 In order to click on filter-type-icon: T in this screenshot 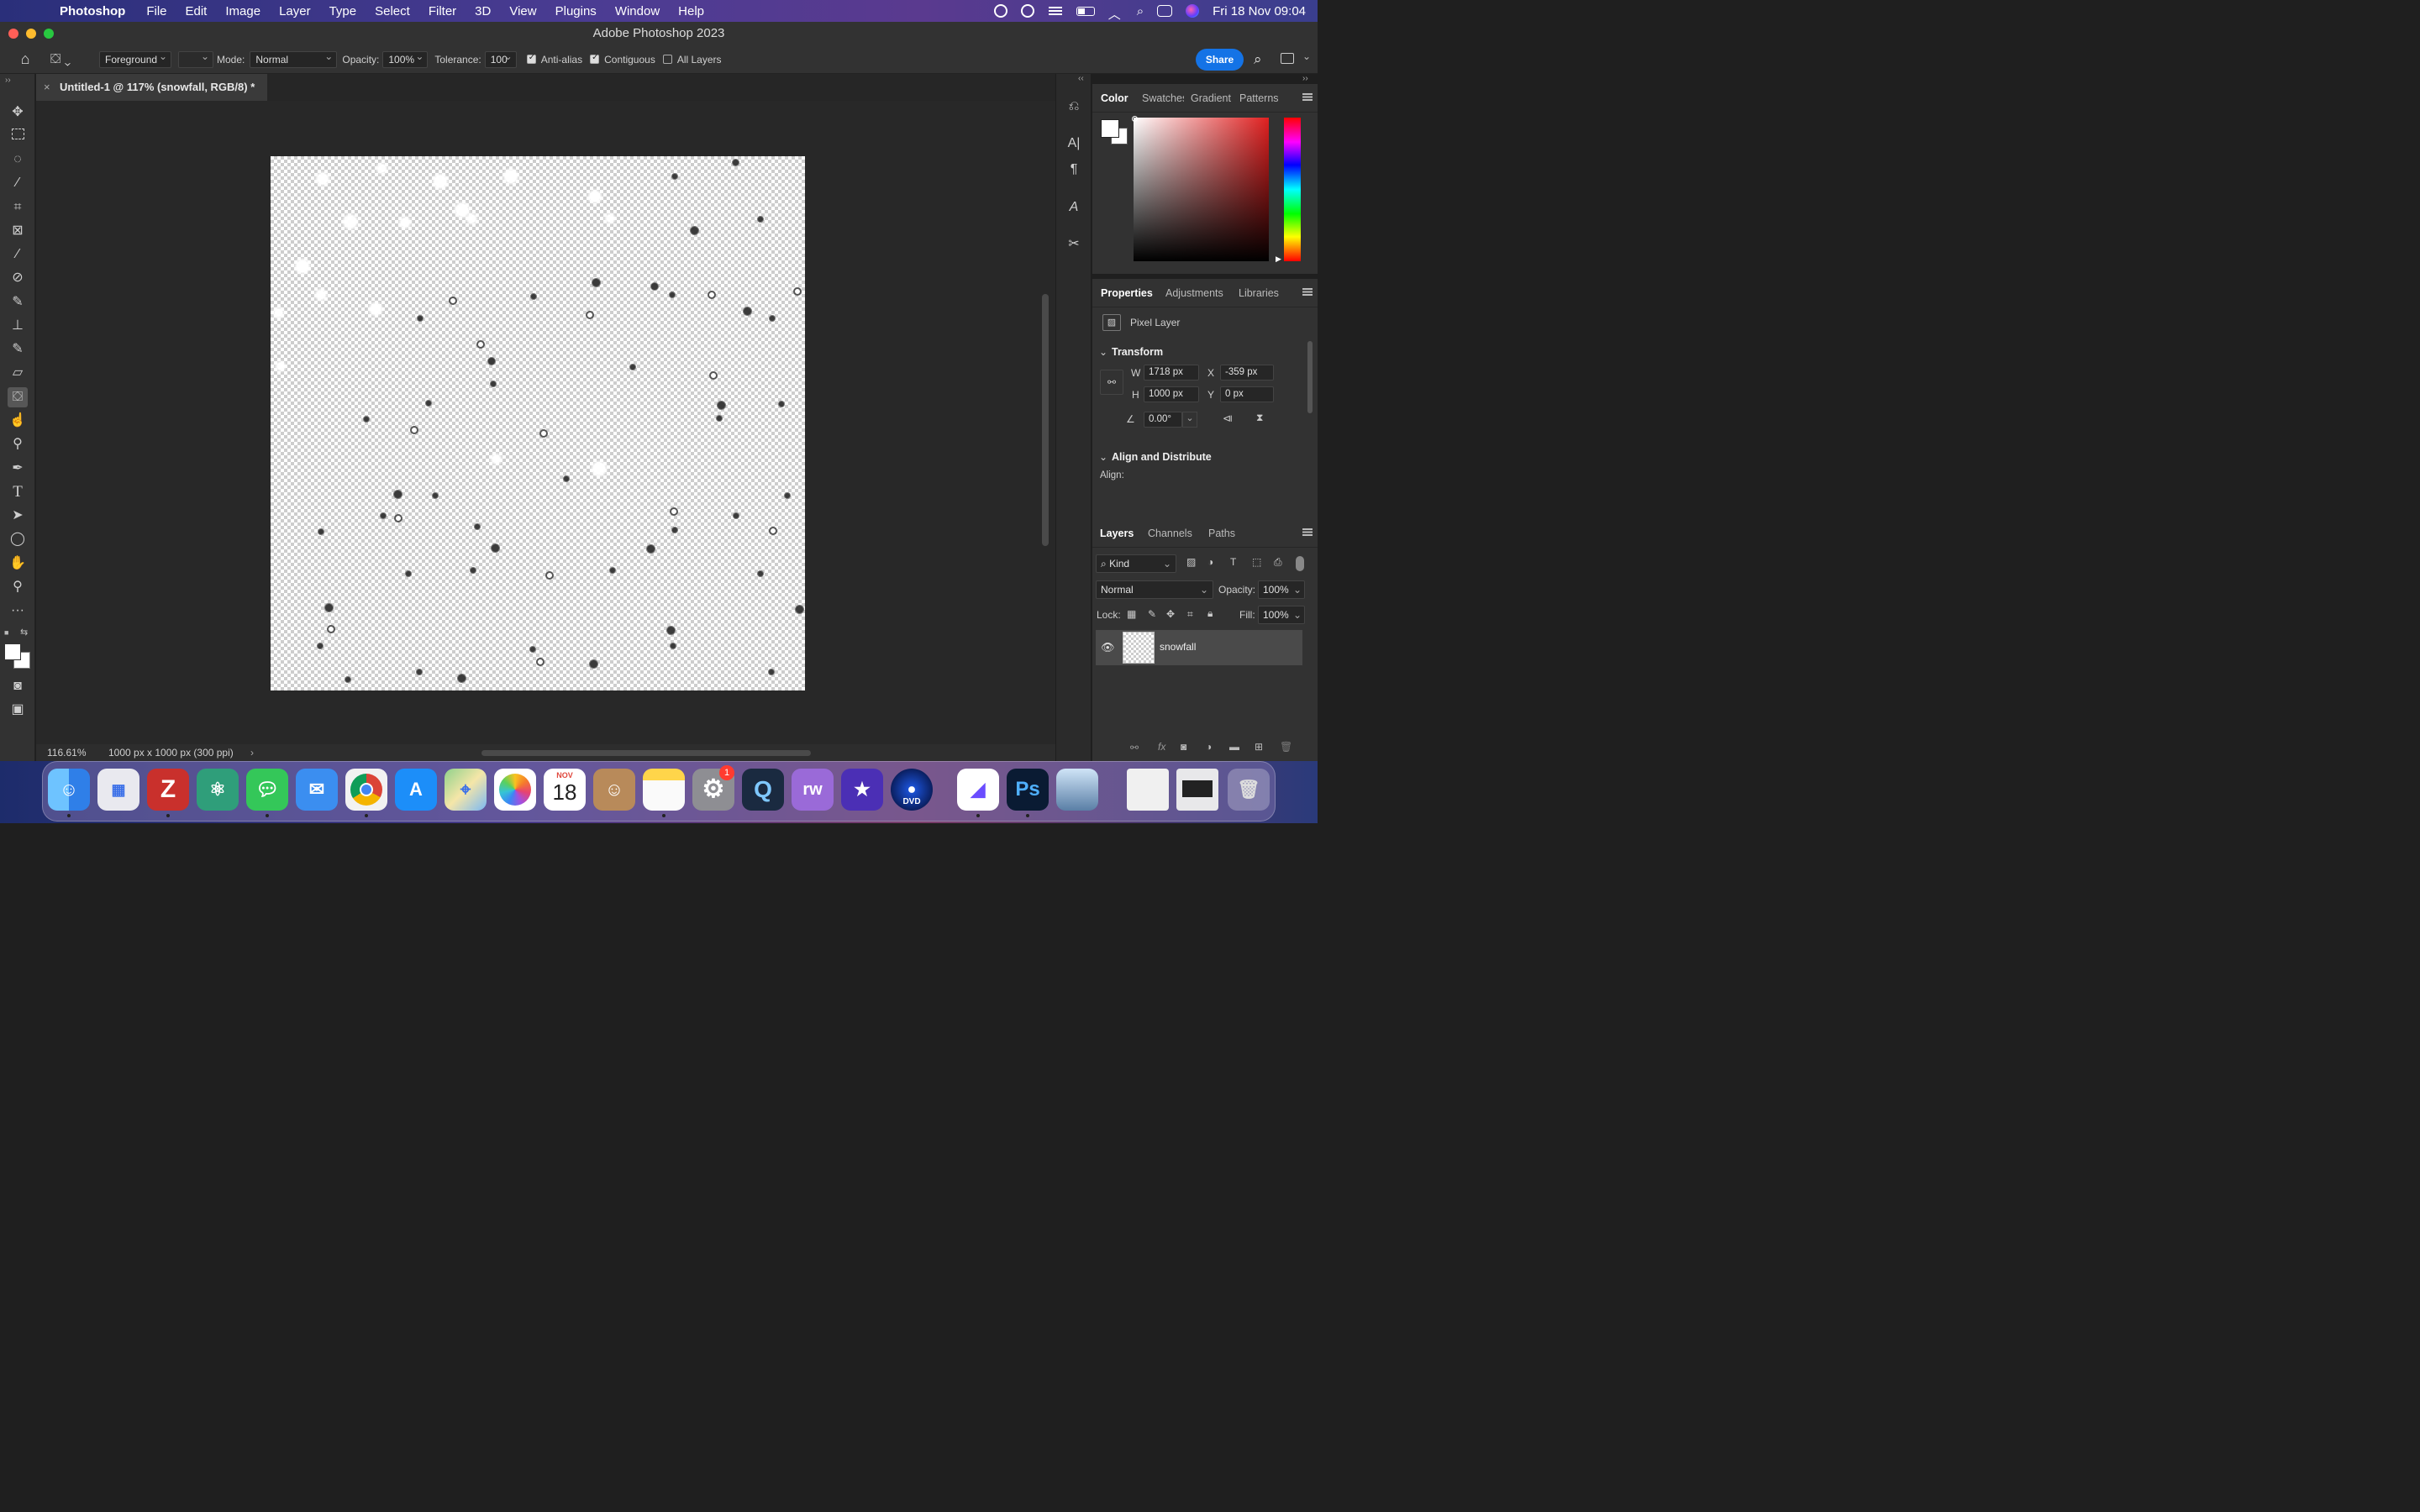, I will do `click(1233, 562)`.